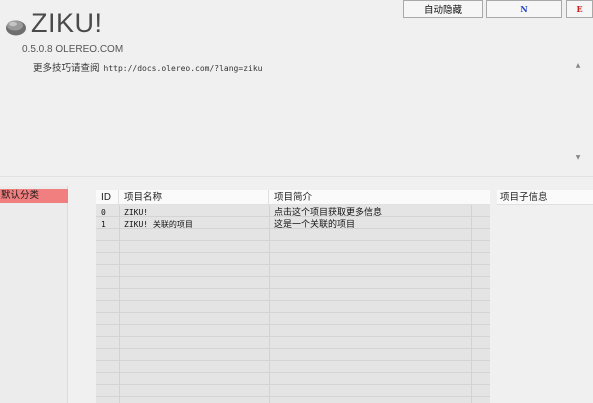 The width and height of the screenshot is (593, 403). I want to click on category-item-default: 默认分类, so click(34, 196).